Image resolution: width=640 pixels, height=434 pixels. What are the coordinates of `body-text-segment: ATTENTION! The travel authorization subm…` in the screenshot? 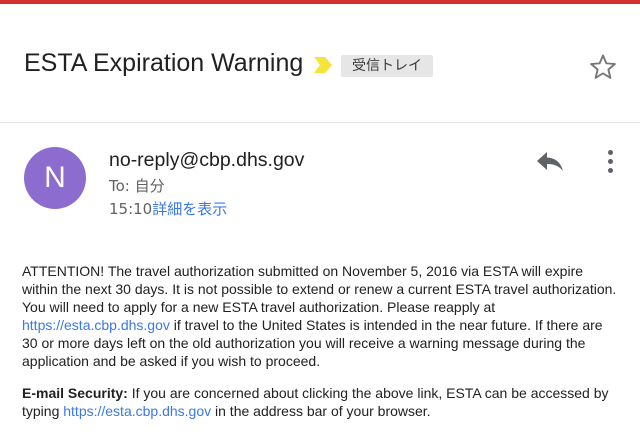 It's located at (319, 289).